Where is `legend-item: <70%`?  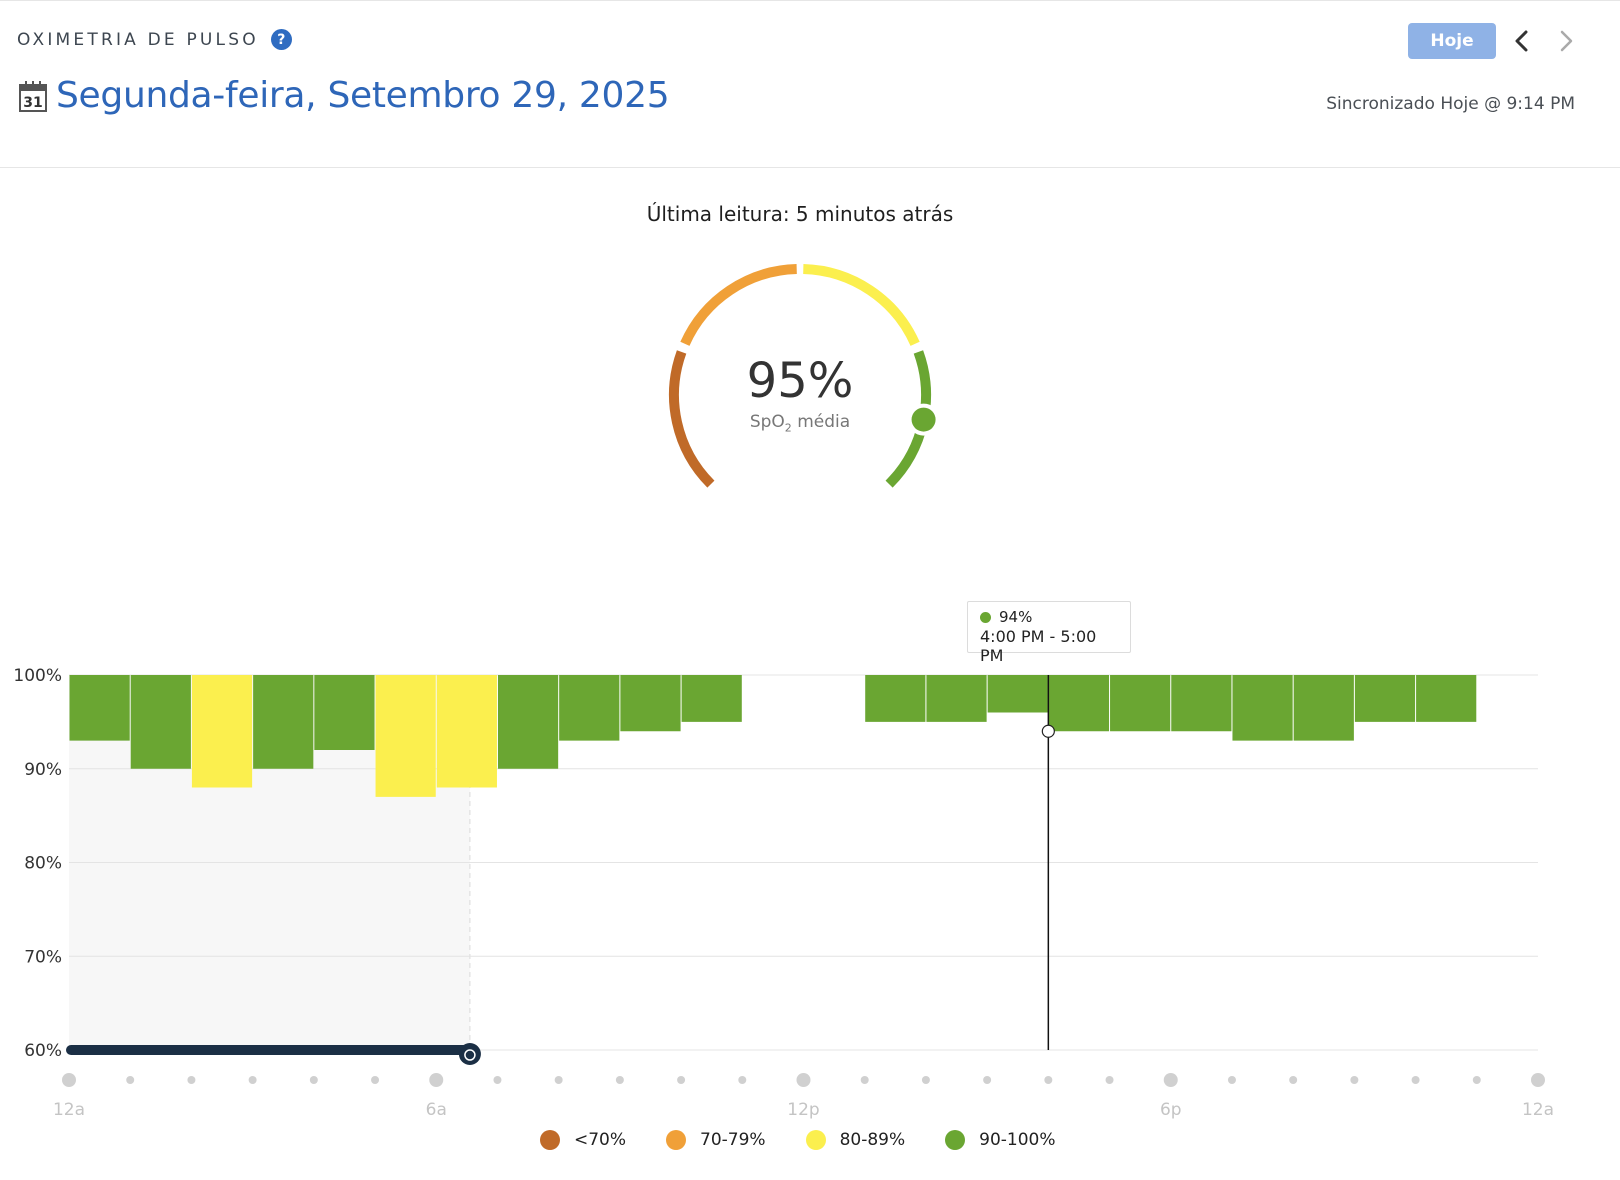 legend-item: <70% is located at coordinates (583, 1140).